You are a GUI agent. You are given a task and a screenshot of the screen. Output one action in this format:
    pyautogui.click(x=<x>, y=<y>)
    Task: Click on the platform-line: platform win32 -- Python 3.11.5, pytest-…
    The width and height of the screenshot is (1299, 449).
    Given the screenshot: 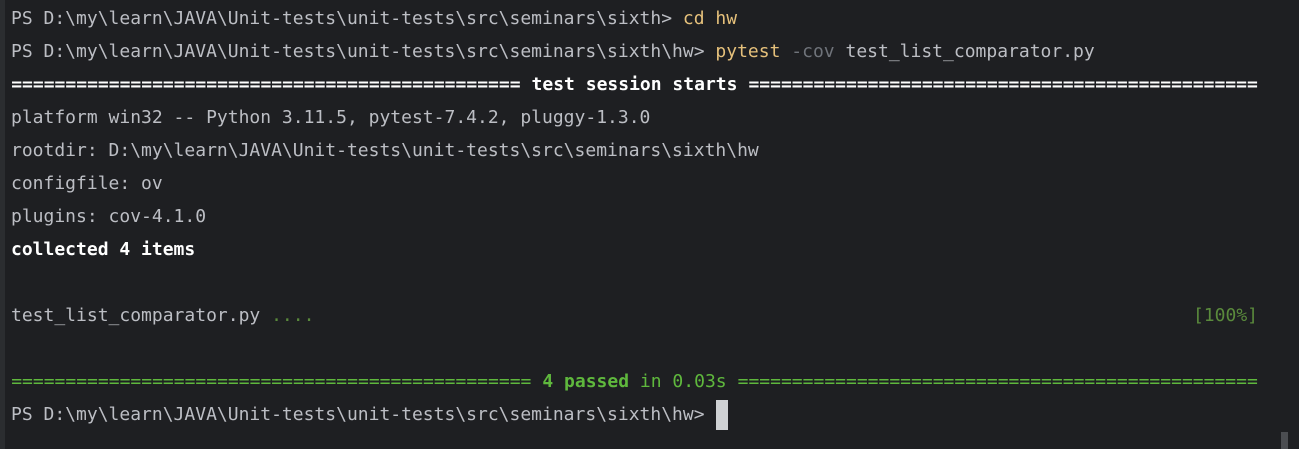 What is the action you would take?
    pyautogui.click(x=331, y=117)
    